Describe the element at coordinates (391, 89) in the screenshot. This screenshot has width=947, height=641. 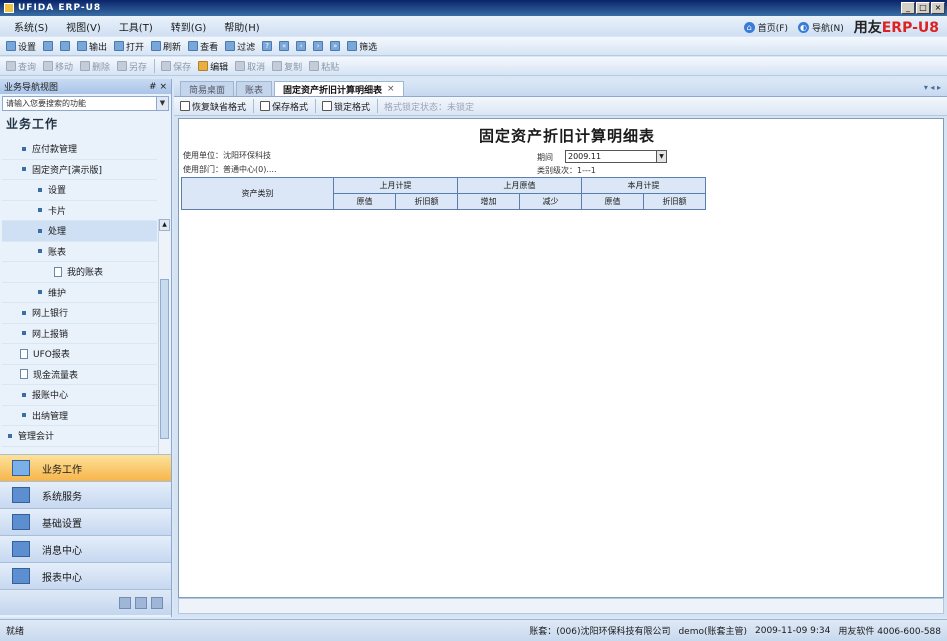
I see `close-tab-icon: ×` at that location.